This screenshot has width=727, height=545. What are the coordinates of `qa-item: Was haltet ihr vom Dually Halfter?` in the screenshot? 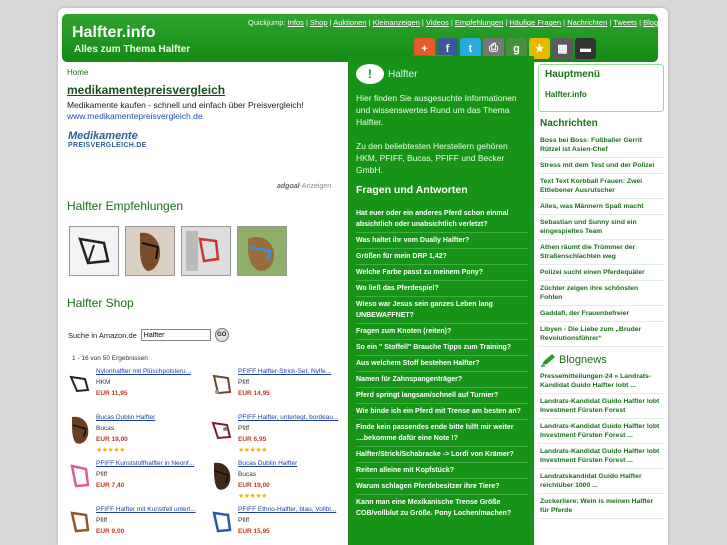 It's located at (442, 240).